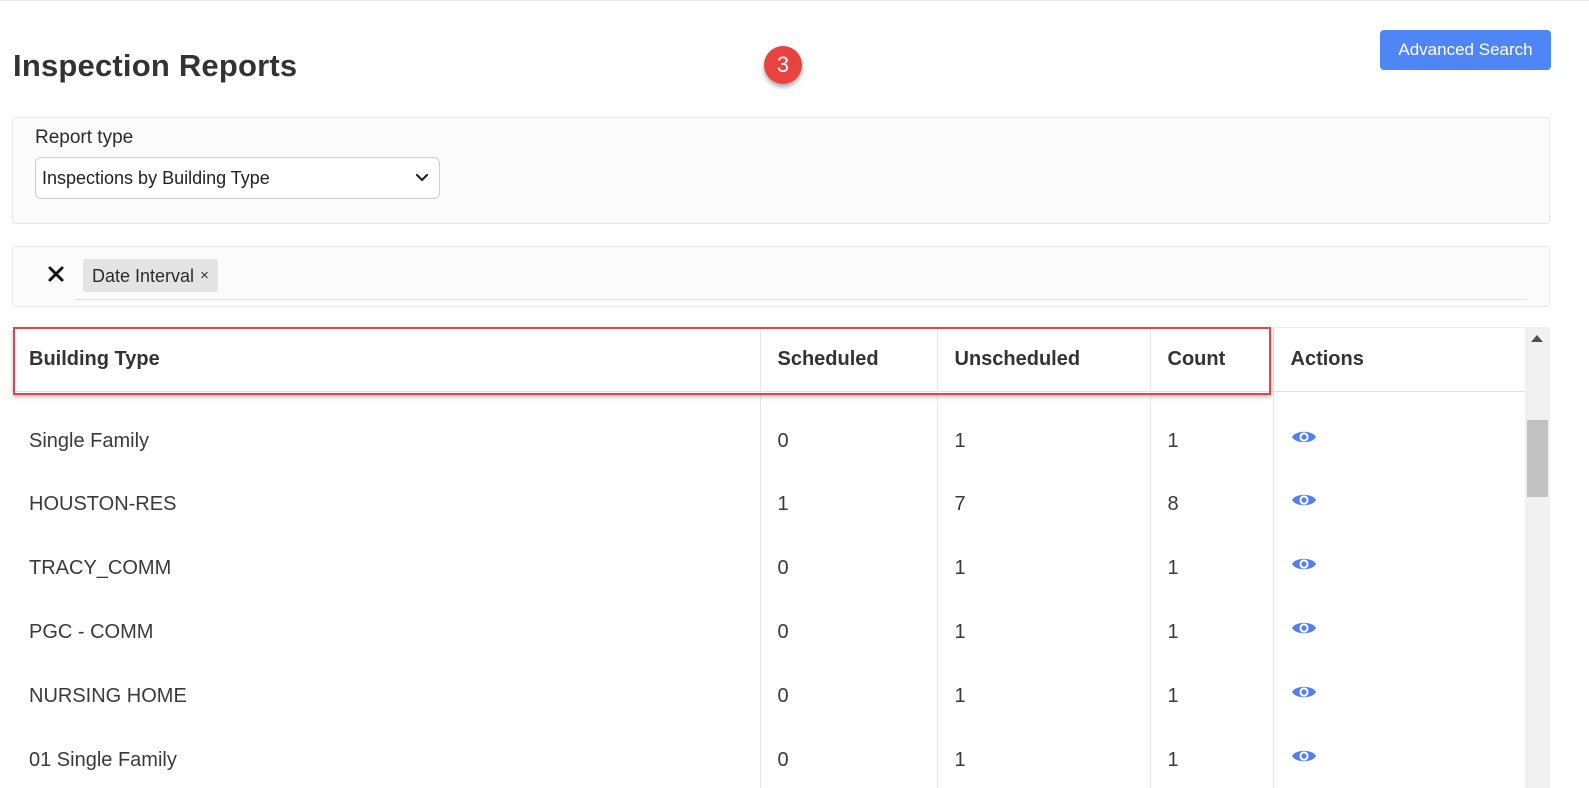 The height and width of the screenshot is (788, 1589). Describe the element at coordinates (386, 504) in the screenshot. I see `cell-building-type: HOUSTON-RES` at that location.